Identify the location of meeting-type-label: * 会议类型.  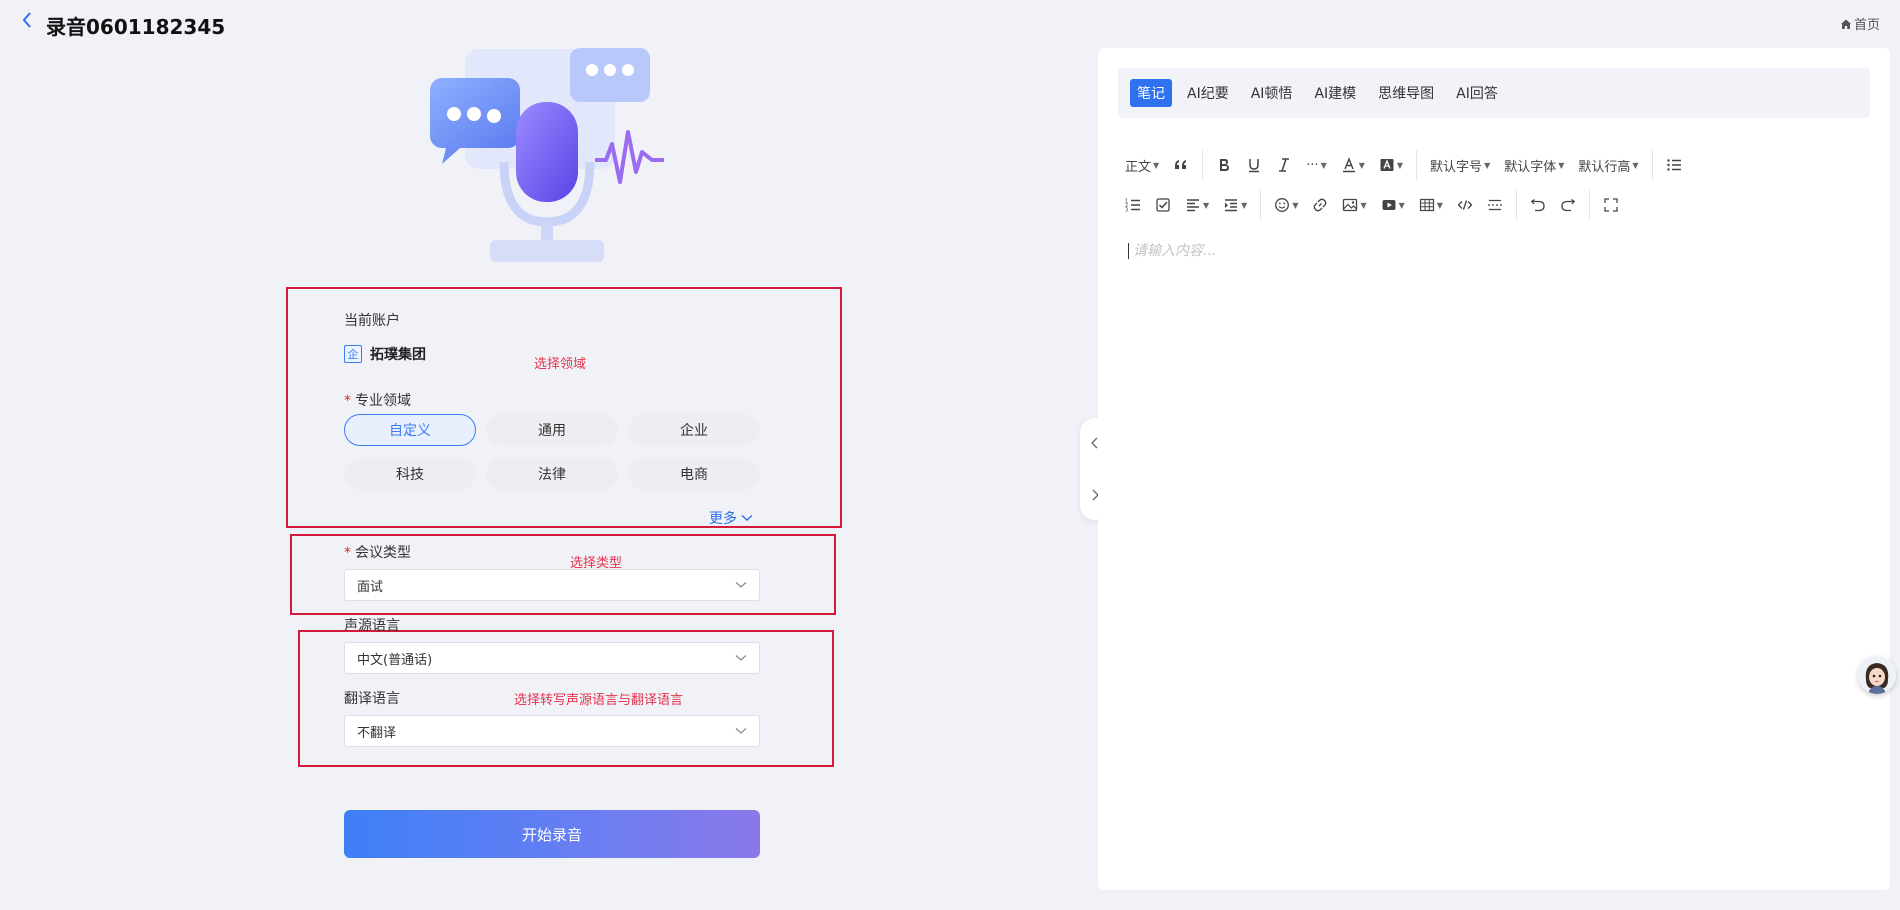
(377, 552).